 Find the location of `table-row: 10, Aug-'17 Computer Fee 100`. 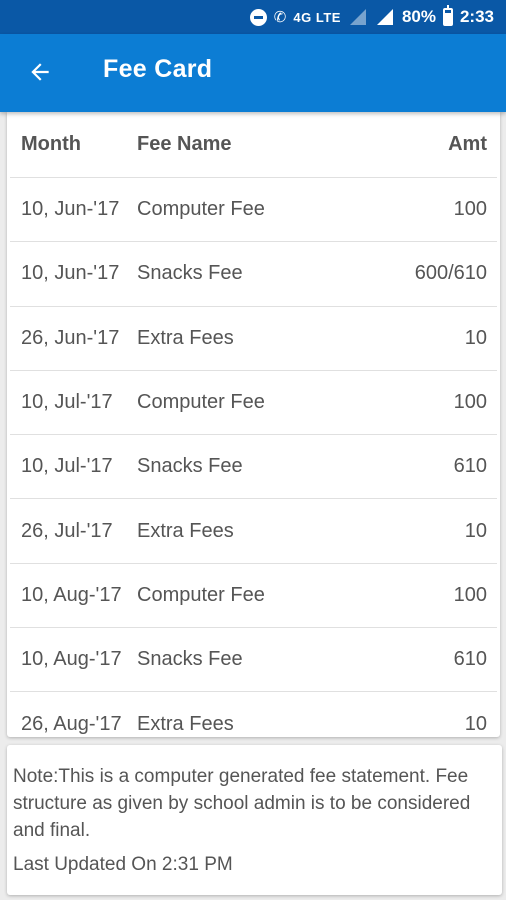

table-row: 10, Aug-'17 Computer Fee 100 is located at coordinates (253, 596).